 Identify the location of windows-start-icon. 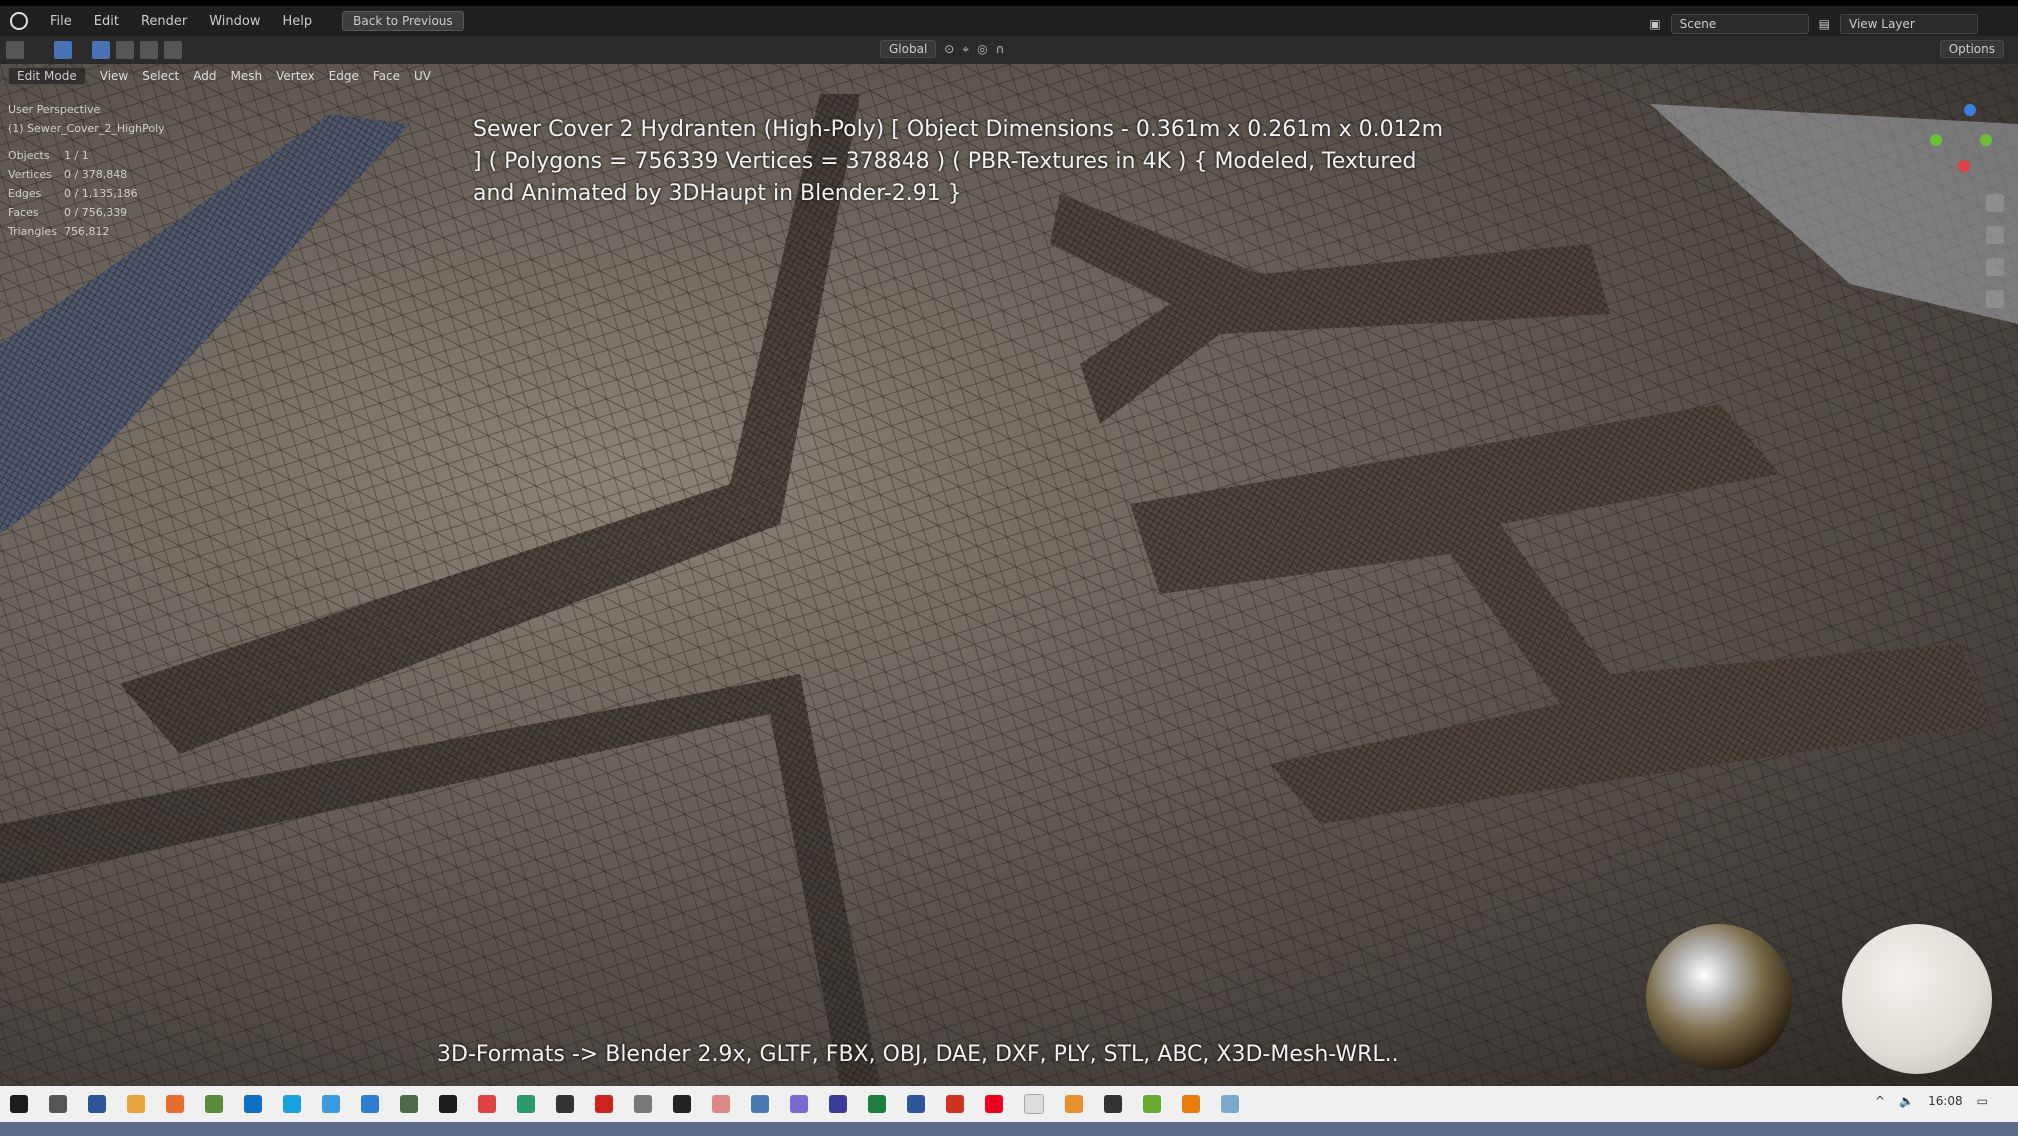
(19, 1104).